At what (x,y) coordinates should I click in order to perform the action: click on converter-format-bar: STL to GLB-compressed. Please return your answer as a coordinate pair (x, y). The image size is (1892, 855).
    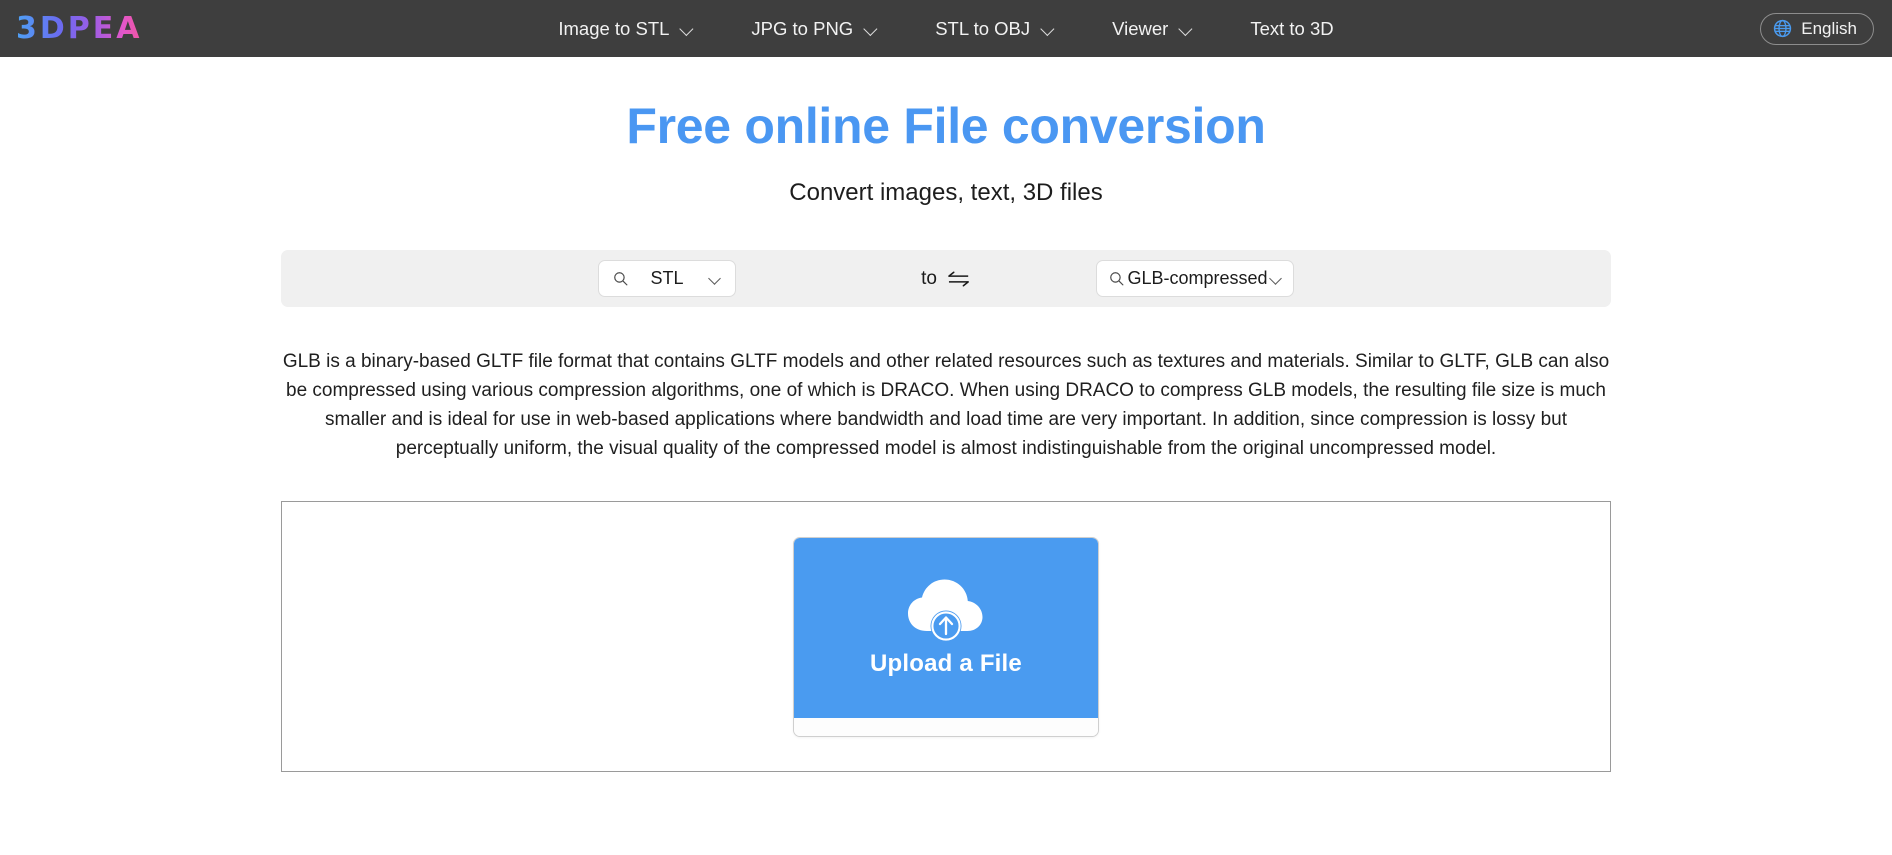
    Looking at the image, I should click on (946, 278).